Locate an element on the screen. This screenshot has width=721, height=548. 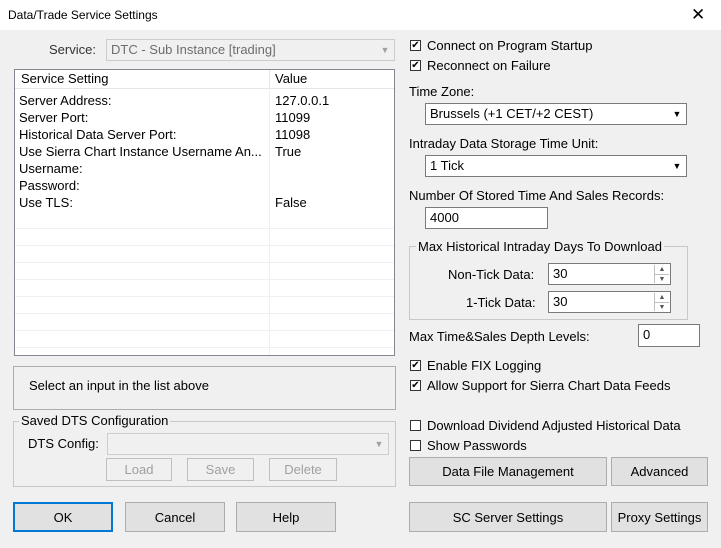
stored-records-label: Number Of Stored Time And Sales Records: is located at coordinates (537, 195).